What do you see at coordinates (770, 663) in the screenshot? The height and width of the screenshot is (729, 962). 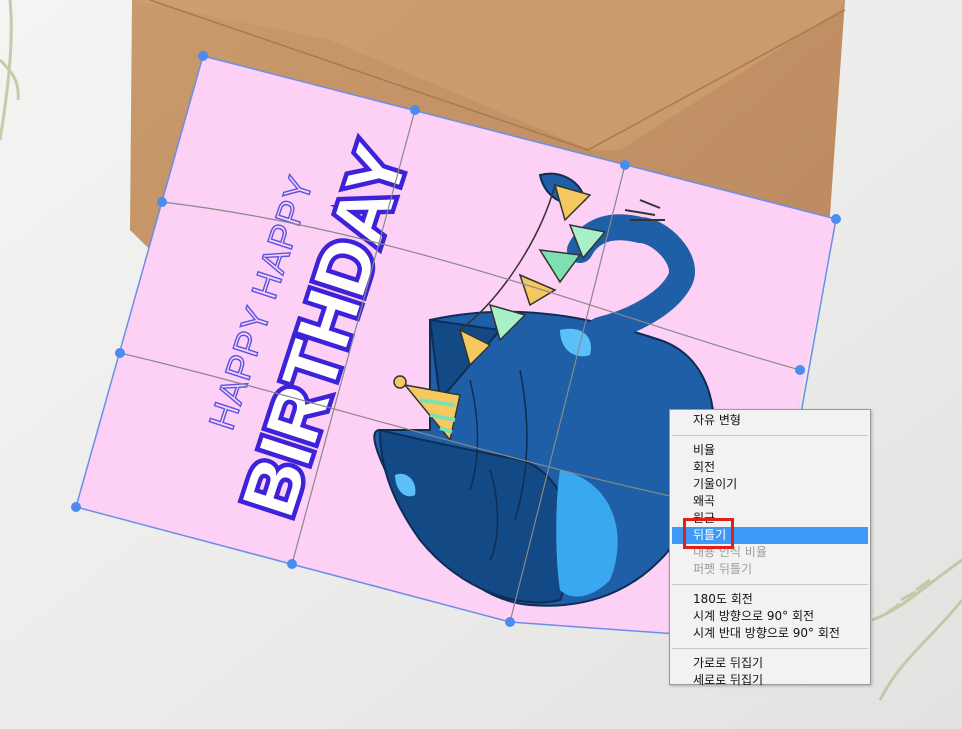 I see `menu-item: 가로로 뒤집기` at bounding box center [770, 663].